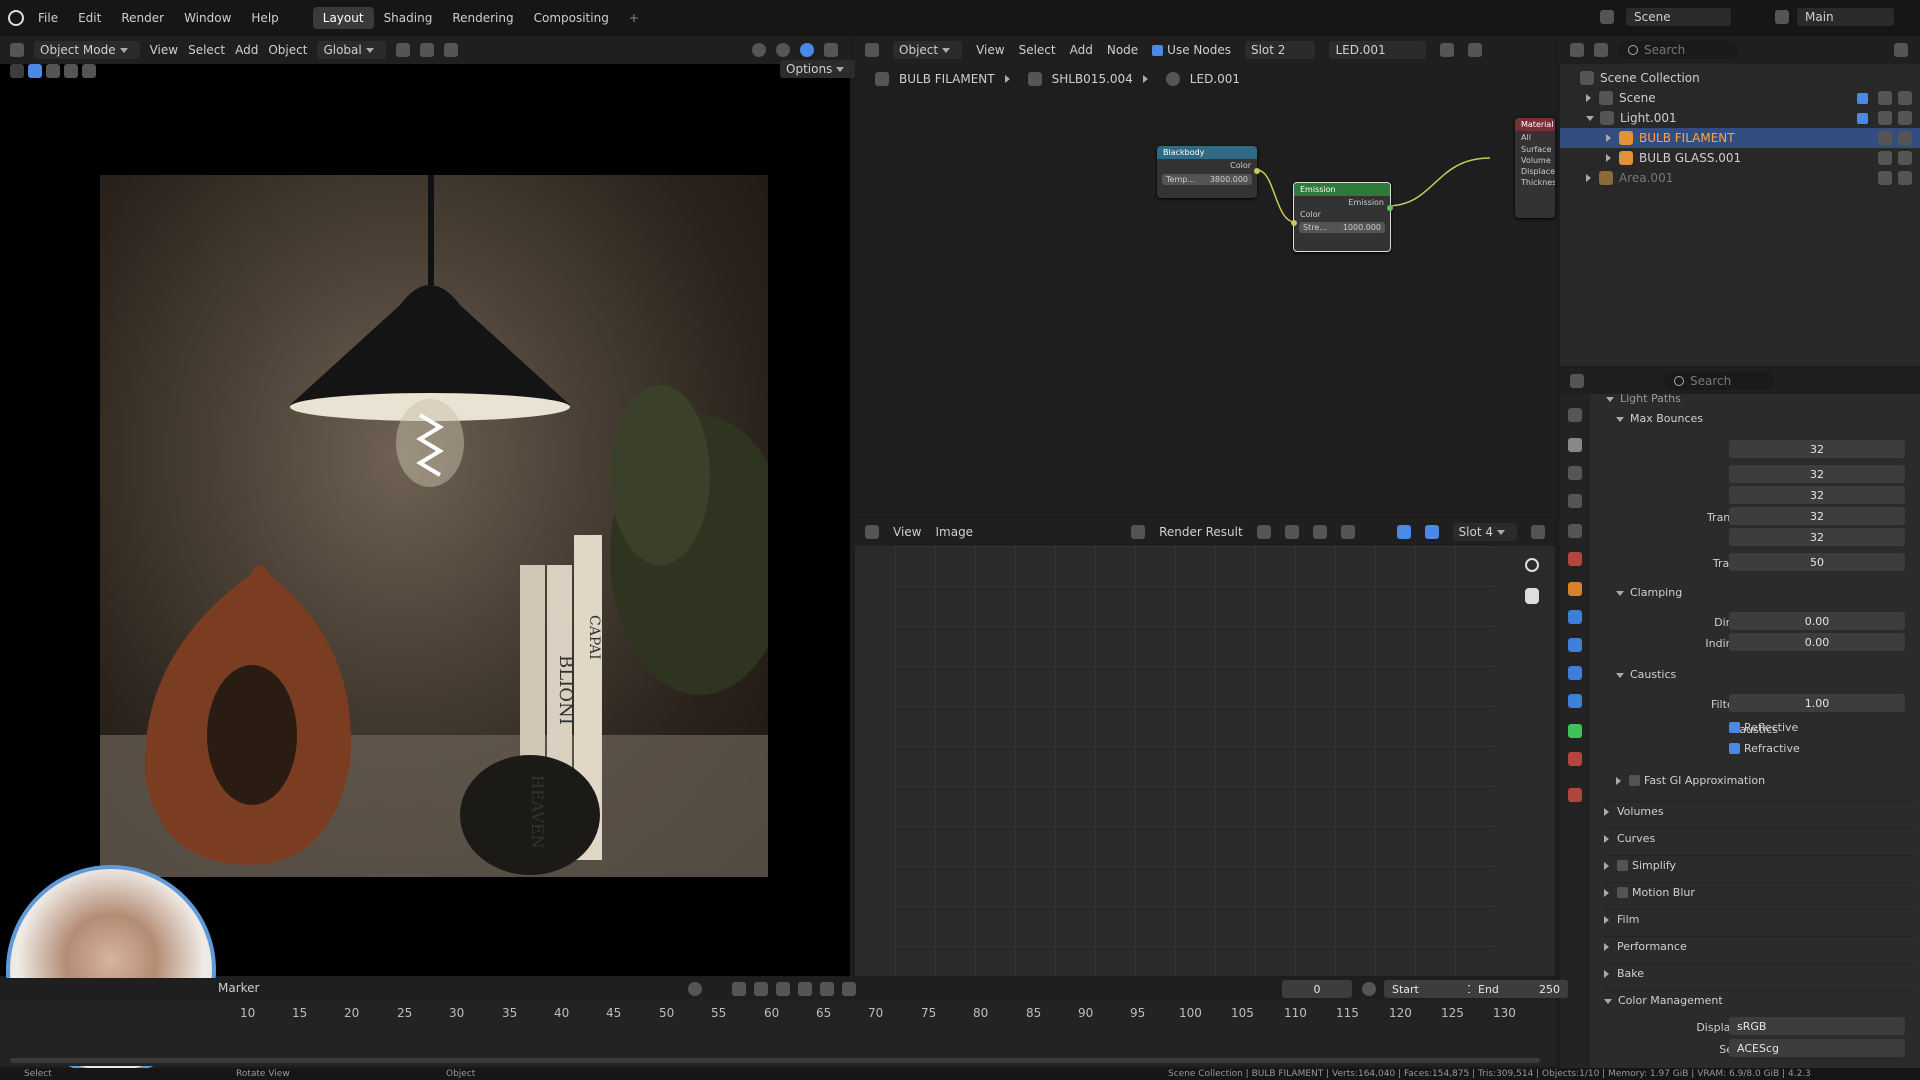  I want to click on image-shield-icon, so click(1263, 532).